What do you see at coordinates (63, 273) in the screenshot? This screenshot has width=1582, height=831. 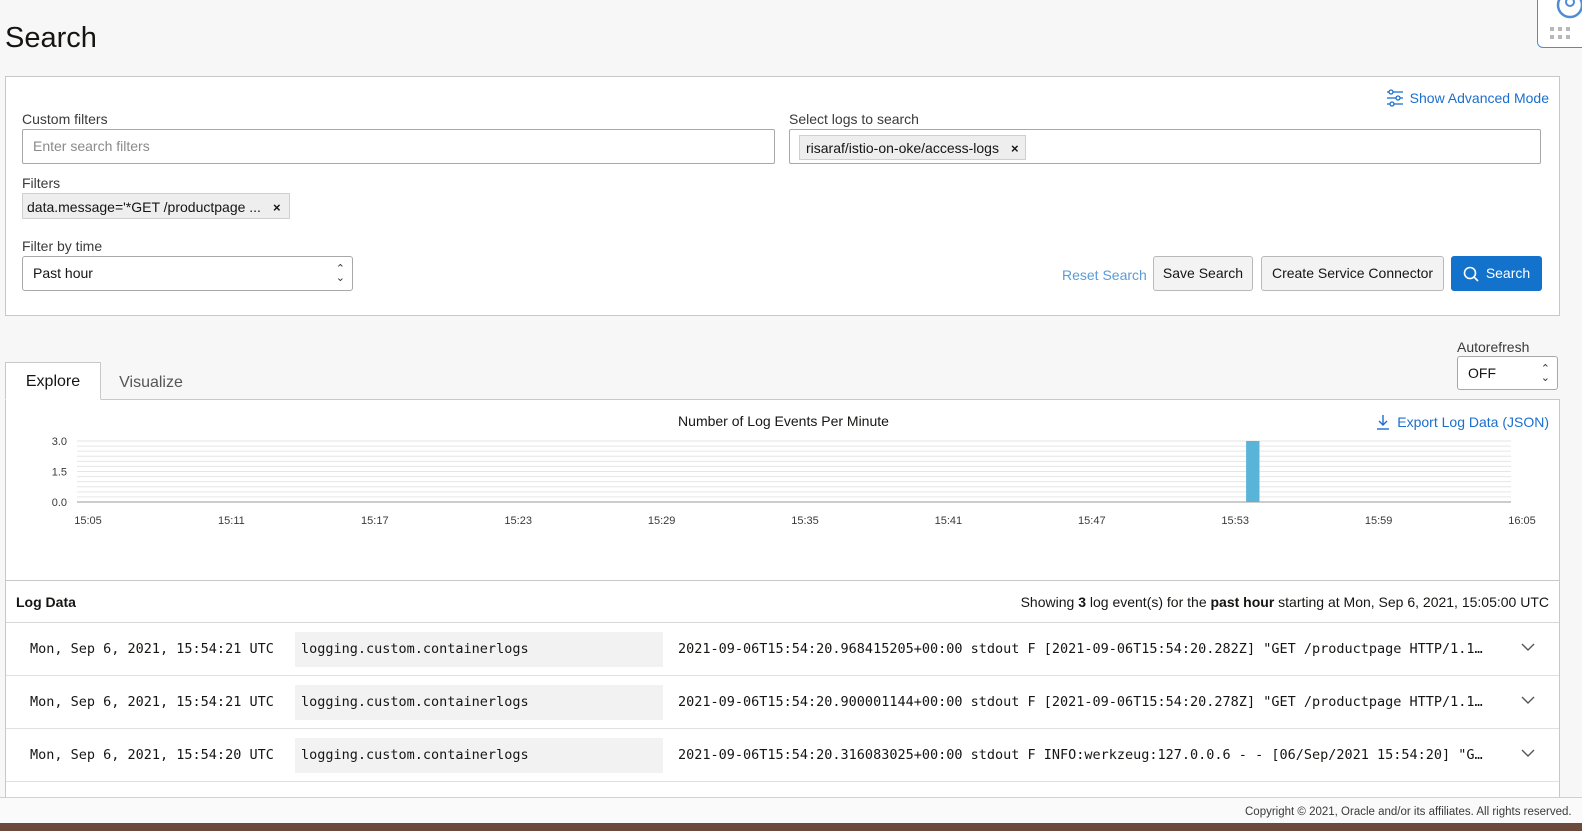 I see `filter-by-time-value: Past hour` at bounding box center [63, 273].